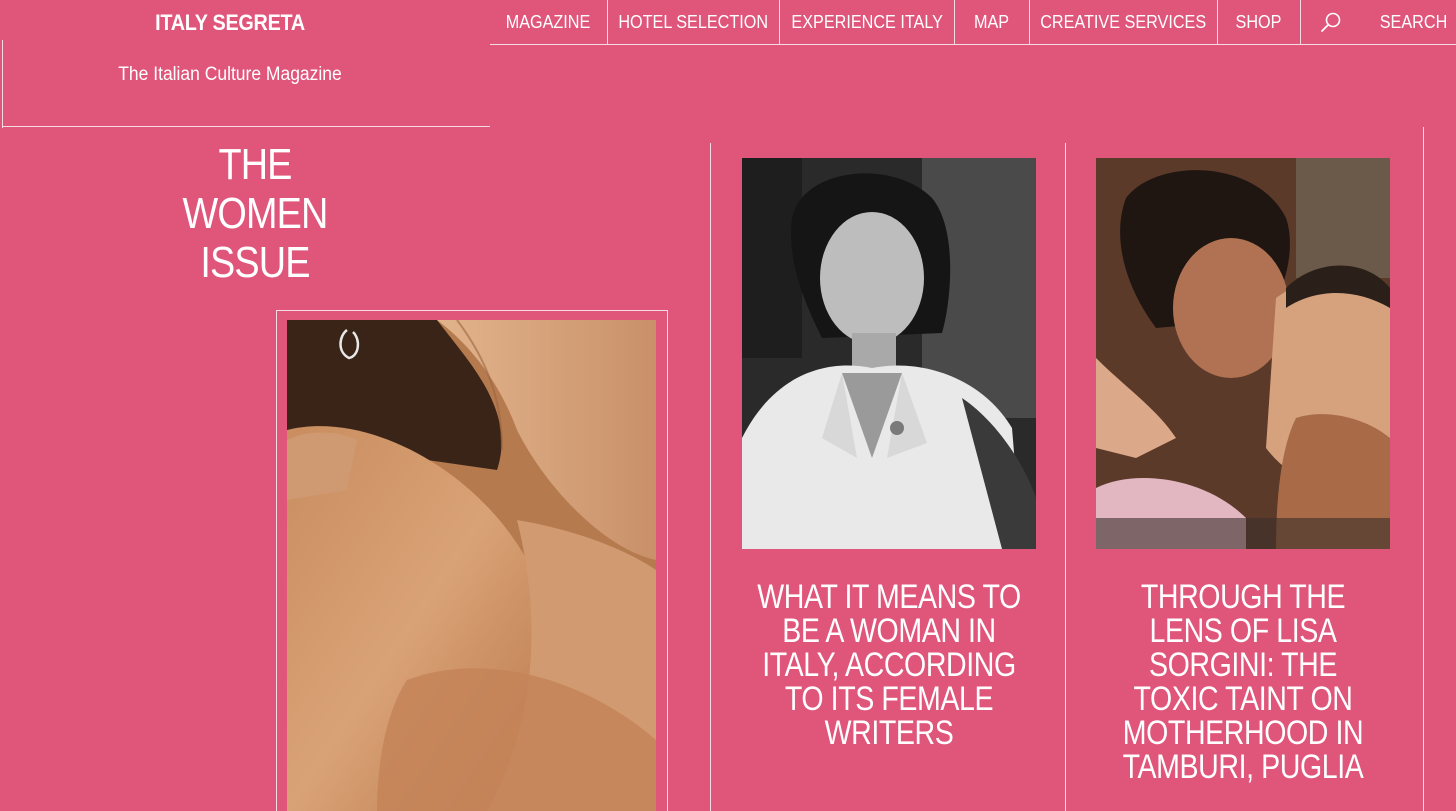  What do you see at coordinates (1259, 22) in the screenshot?
I see `nav-item-shop: SHOP` at bounding box center [1259, 22].